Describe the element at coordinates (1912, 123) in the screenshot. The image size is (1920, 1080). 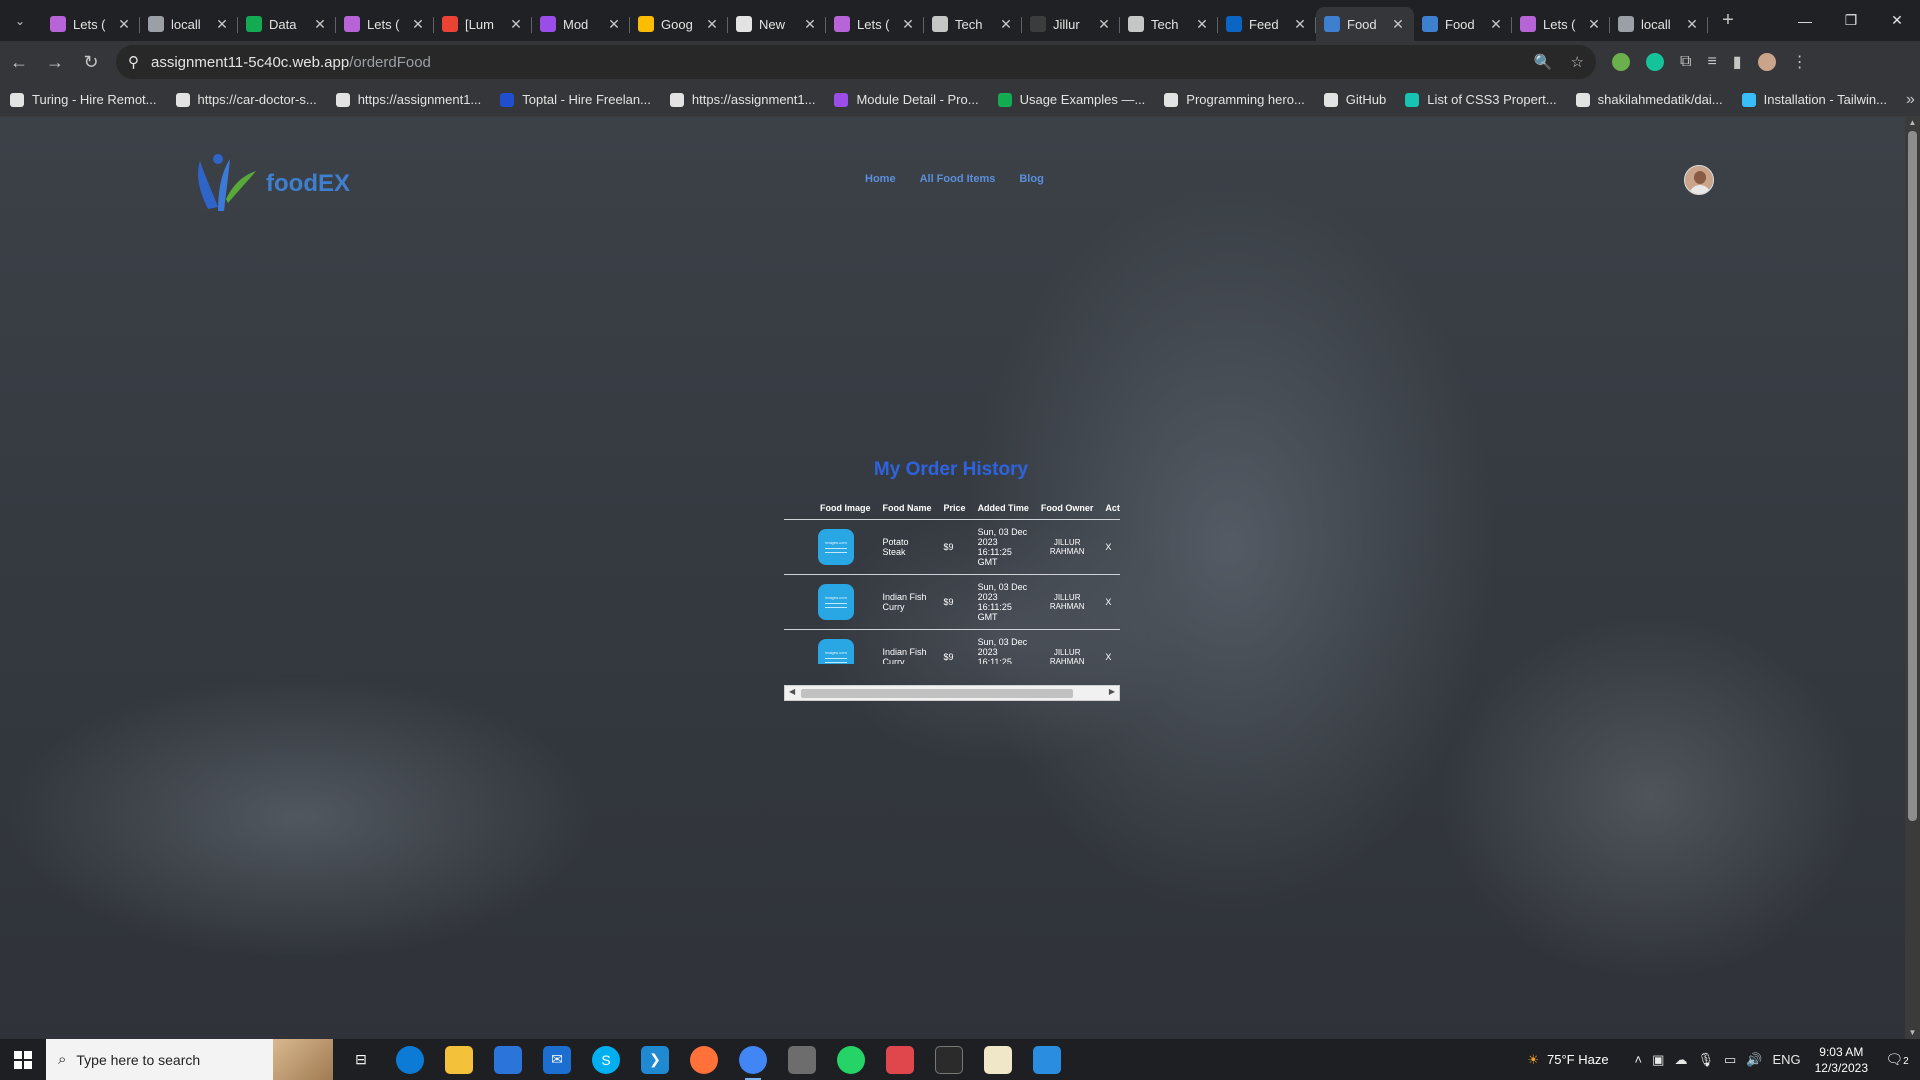
I see `scroll-up-arrow-icon: ▲` at that location.